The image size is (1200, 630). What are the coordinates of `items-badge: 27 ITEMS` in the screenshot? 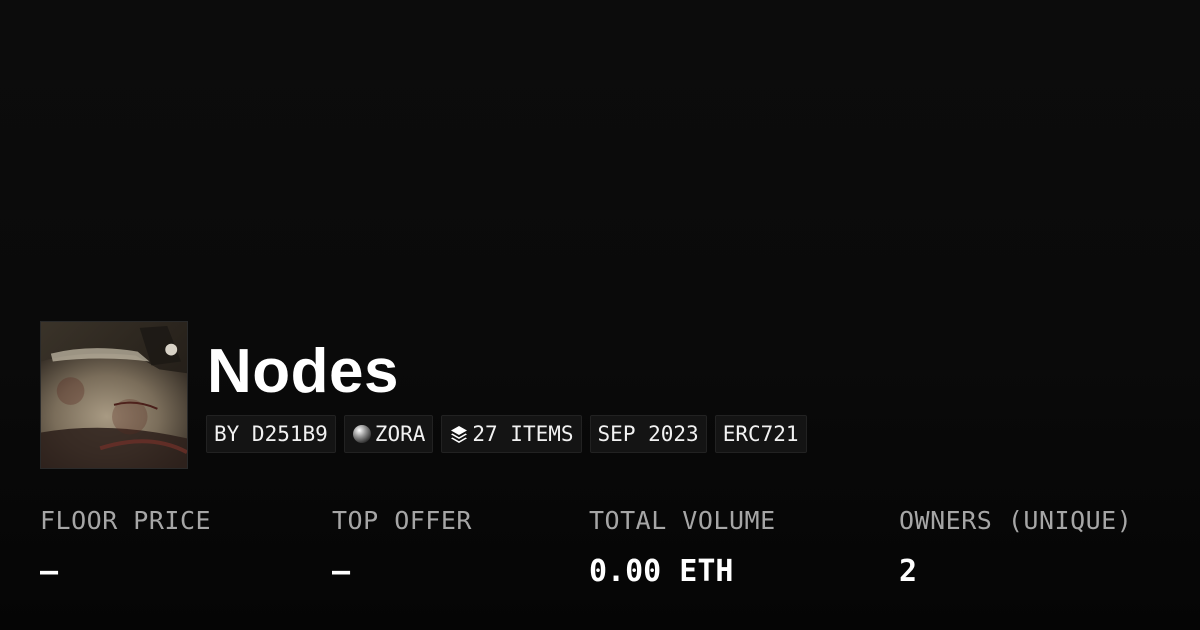 It's located at (511, 434).